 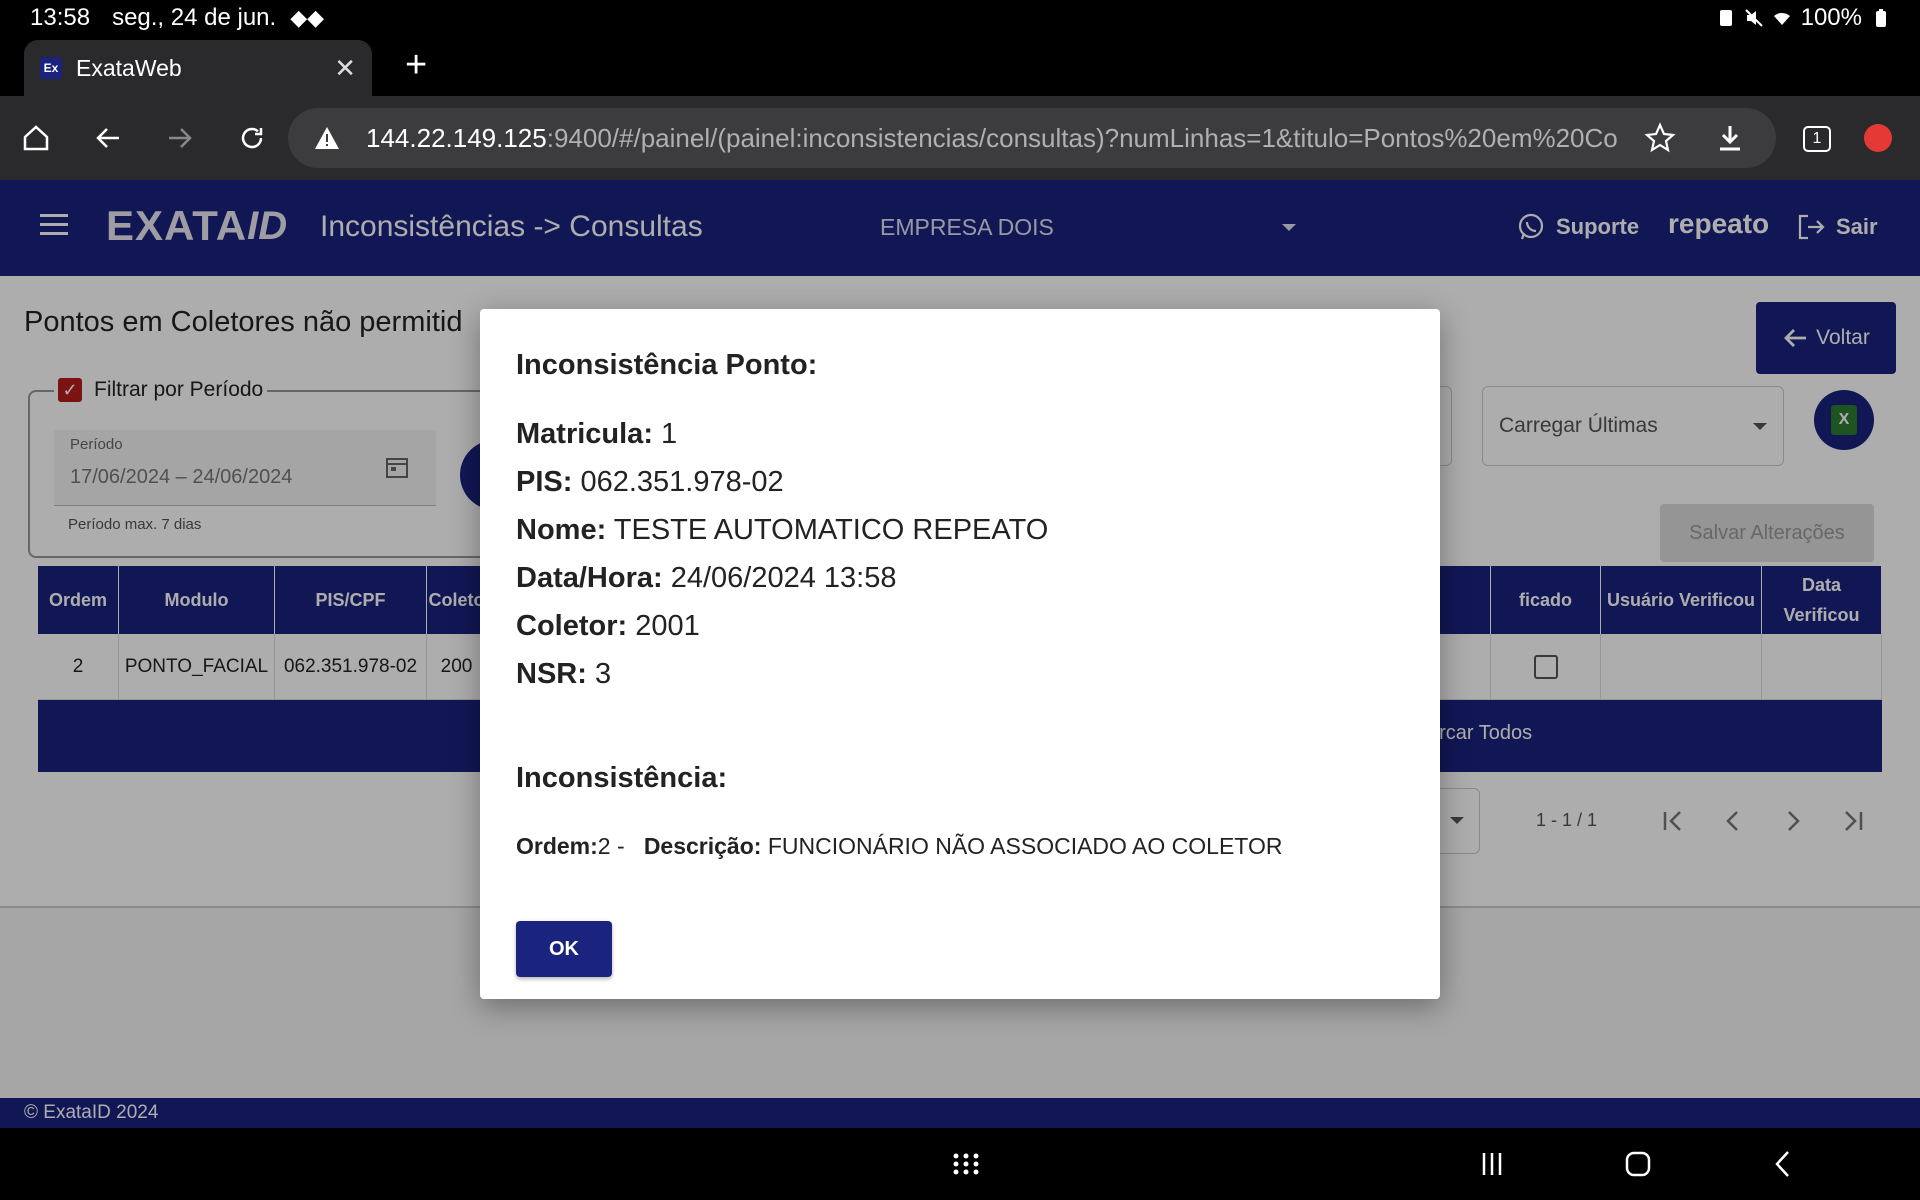 What do you see at coordinates (564, 949) in the screenshot?
I see `ok-button: OK` at bounding box center [564, 949].